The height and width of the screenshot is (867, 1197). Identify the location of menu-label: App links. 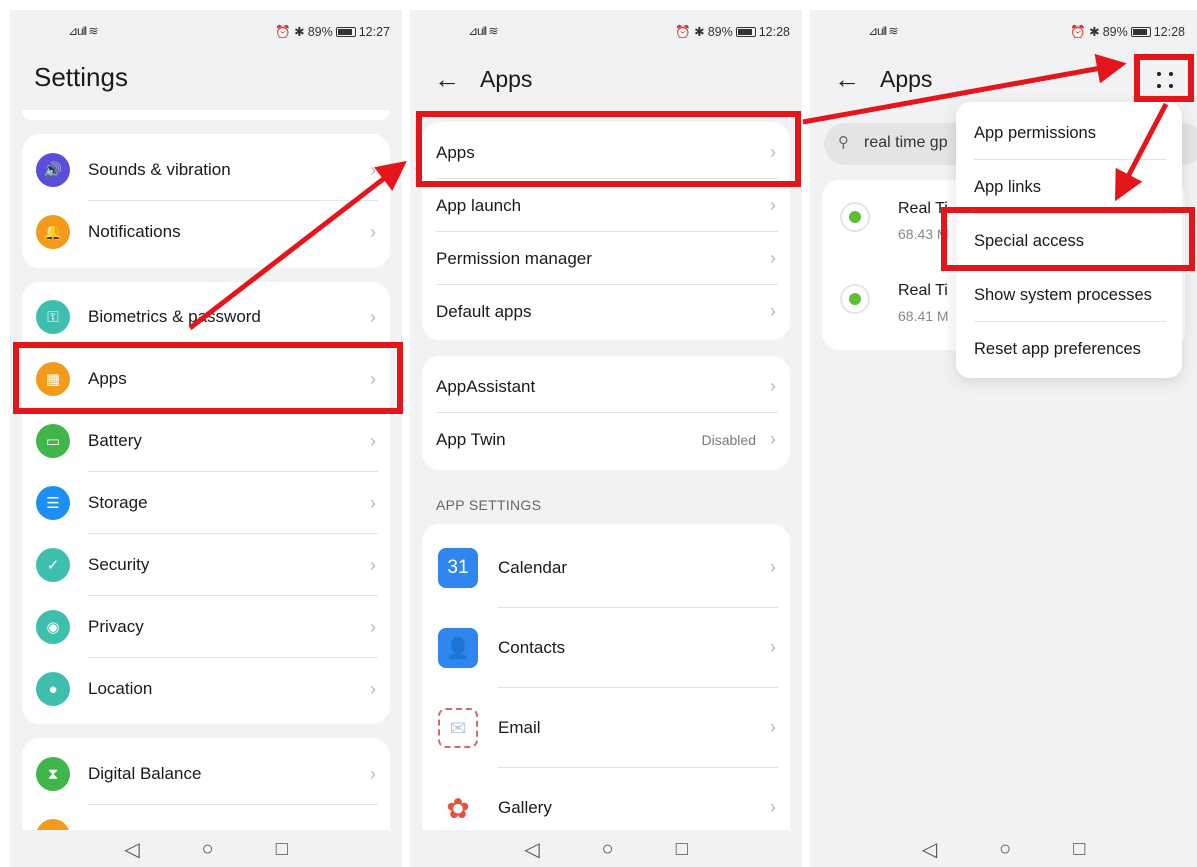
(1007, 187).